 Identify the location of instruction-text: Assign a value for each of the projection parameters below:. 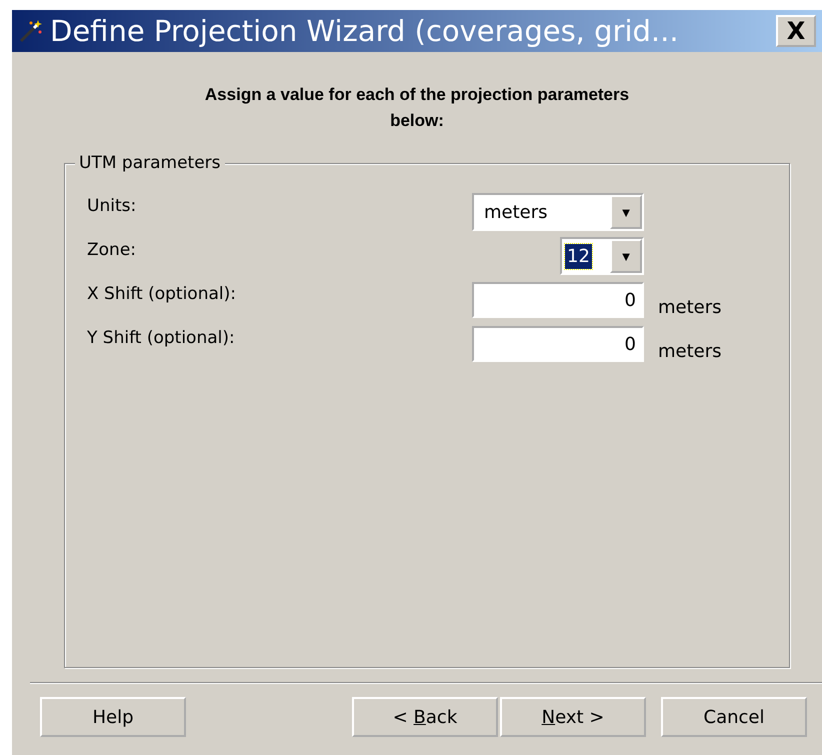
(417, 108).